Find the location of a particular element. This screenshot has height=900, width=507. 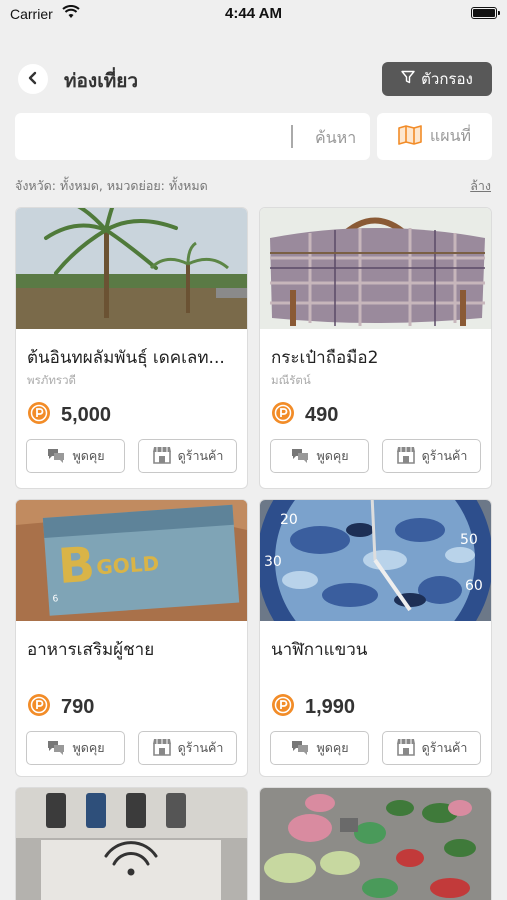

product-image-potted-plants is located at coordinates (375, 844).